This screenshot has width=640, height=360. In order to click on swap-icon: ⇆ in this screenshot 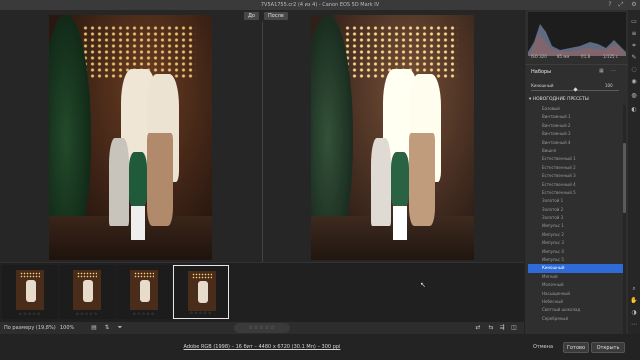, I will do `click(491, 328)`.